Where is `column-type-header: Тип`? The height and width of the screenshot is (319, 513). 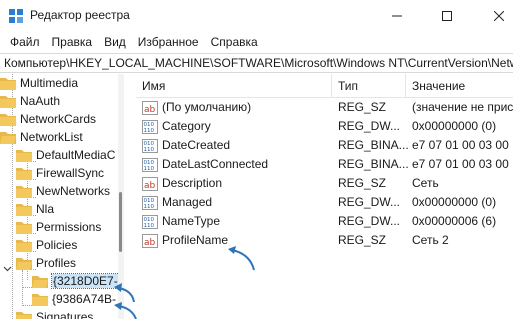
column-type-header: Тип is located at coordinates (369, 86).